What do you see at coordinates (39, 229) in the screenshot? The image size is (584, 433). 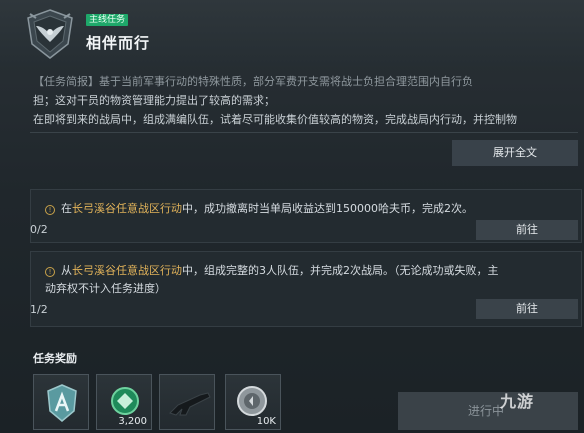 I see `objective-1-progress: 0/2` at bounding box center [39, 229].